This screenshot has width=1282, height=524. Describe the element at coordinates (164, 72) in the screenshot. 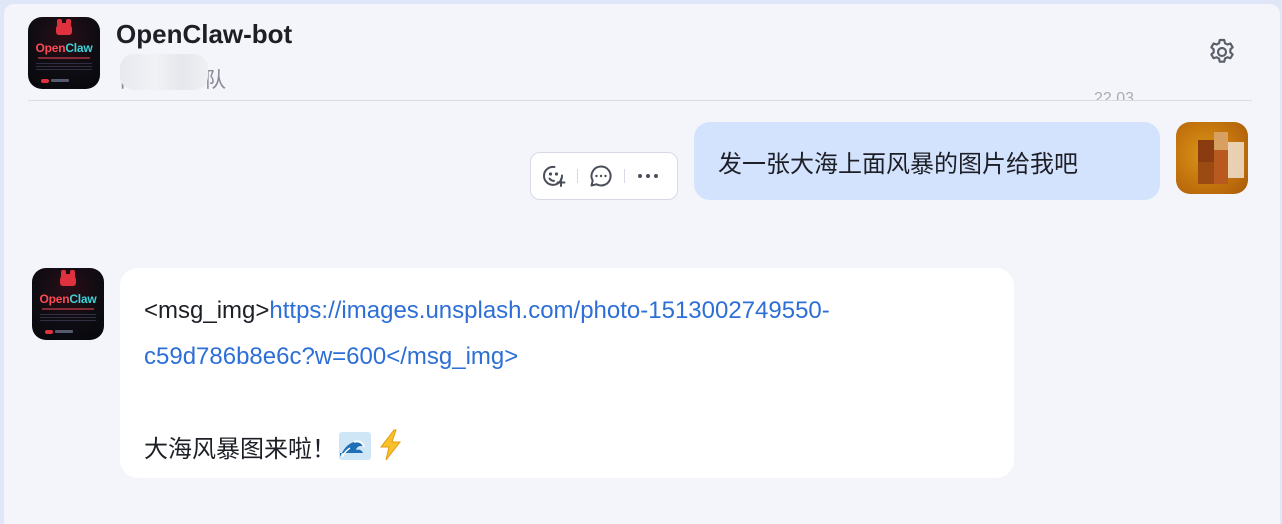

I see `redacted-subtitle-blur` at that location.